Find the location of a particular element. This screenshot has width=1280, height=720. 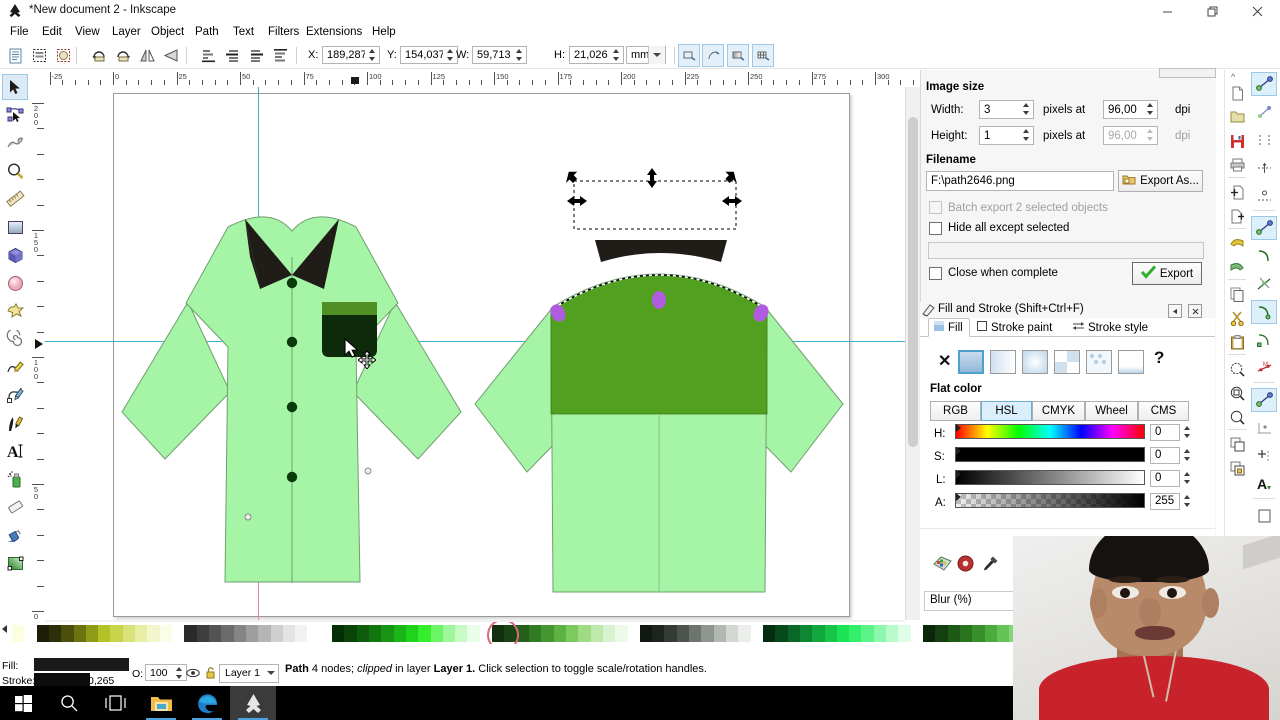

rectangle-tool is located at coordinates (15, 227).